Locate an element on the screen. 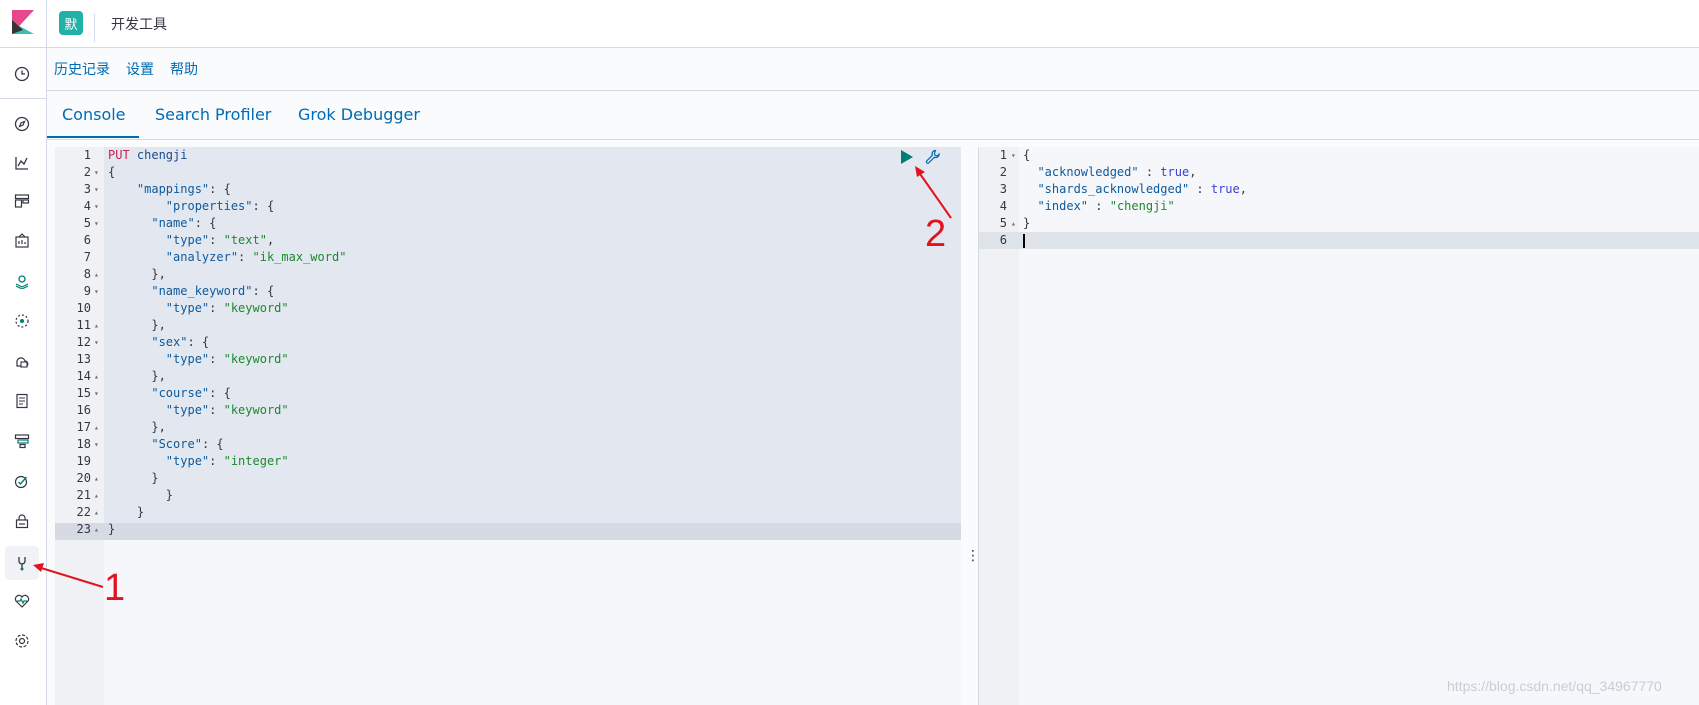  annotation-label-1: 1 is located at coordinates (115, 588).